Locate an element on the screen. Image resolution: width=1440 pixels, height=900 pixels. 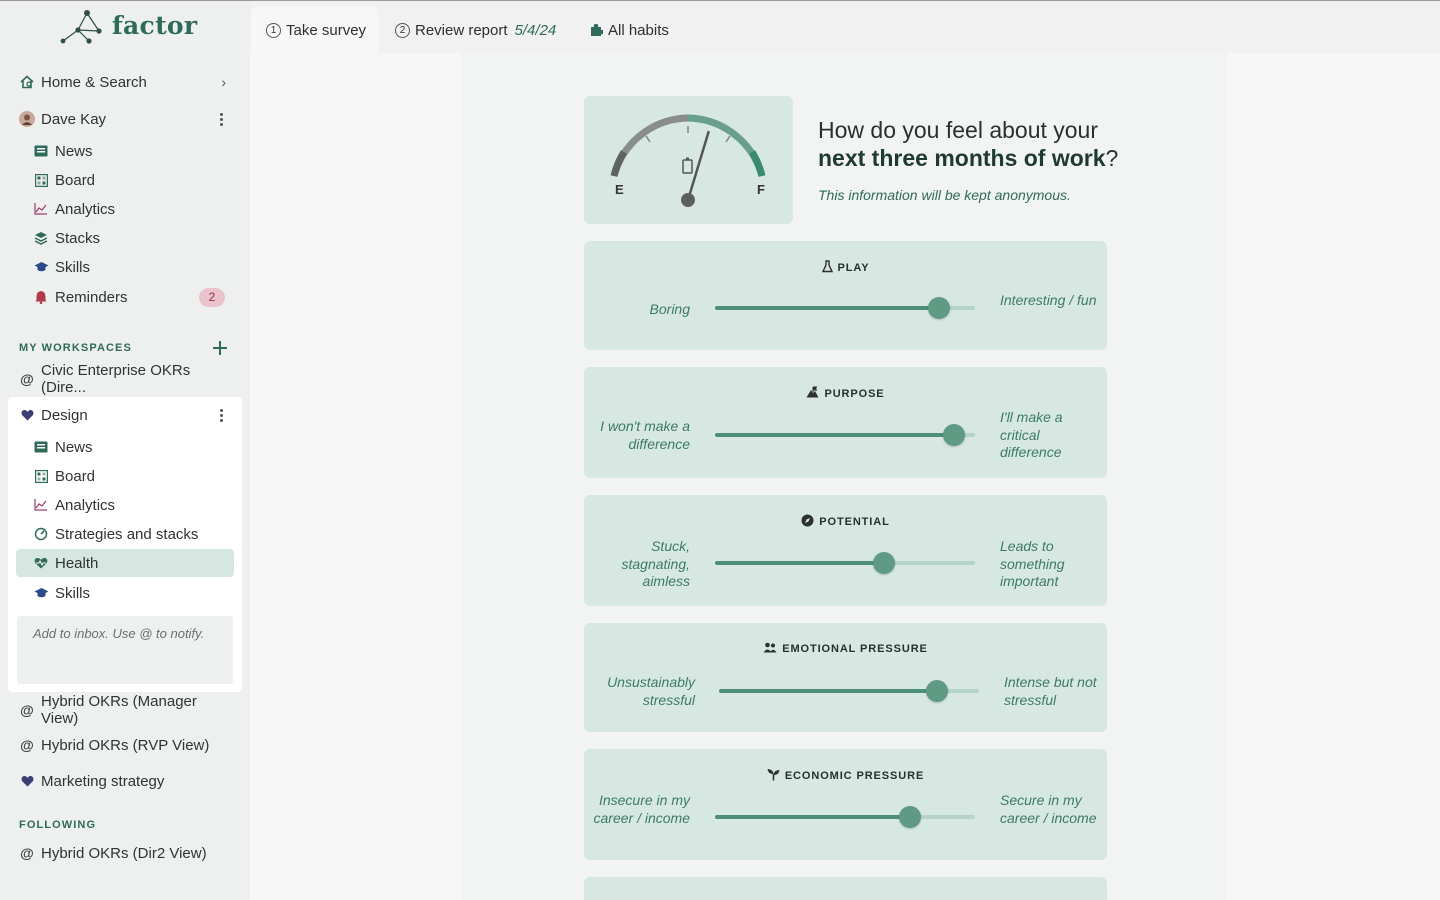
design-item-board: Board is located at coordinates (125, 476).